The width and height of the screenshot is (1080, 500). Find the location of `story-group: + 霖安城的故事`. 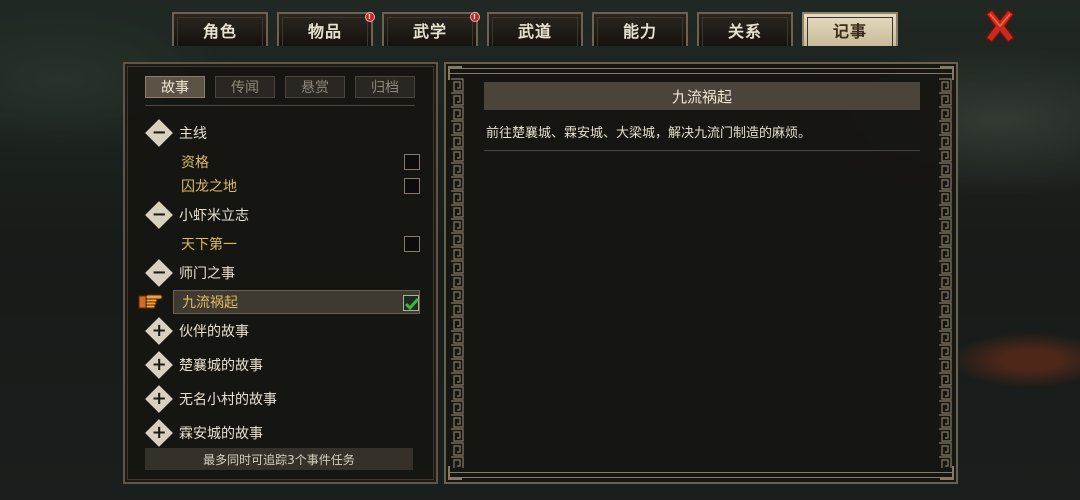

story-group: + 霖安城的故事 is located at coordinates (282, 433).